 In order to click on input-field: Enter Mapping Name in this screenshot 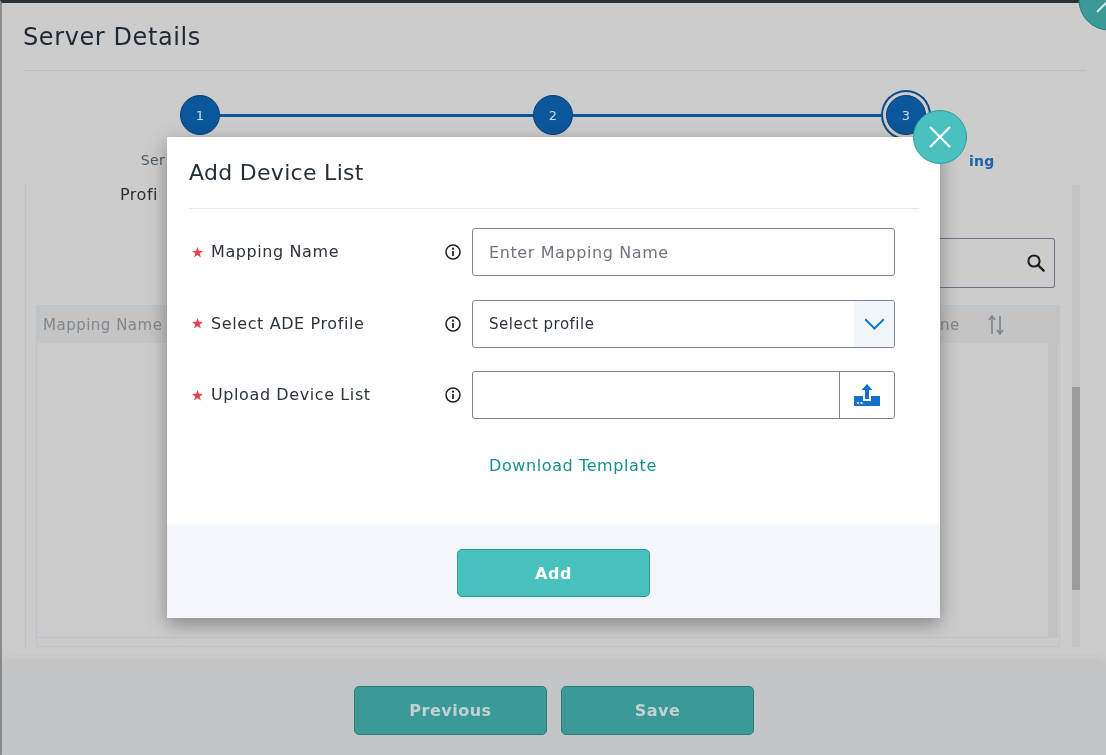, I will do `click(683, 252)`.